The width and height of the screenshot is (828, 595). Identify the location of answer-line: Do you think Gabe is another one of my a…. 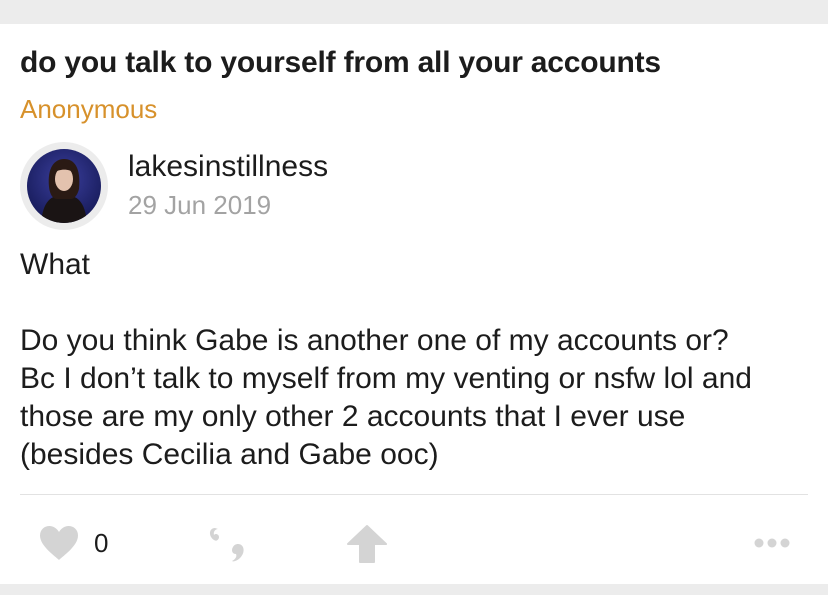
(374, 340).